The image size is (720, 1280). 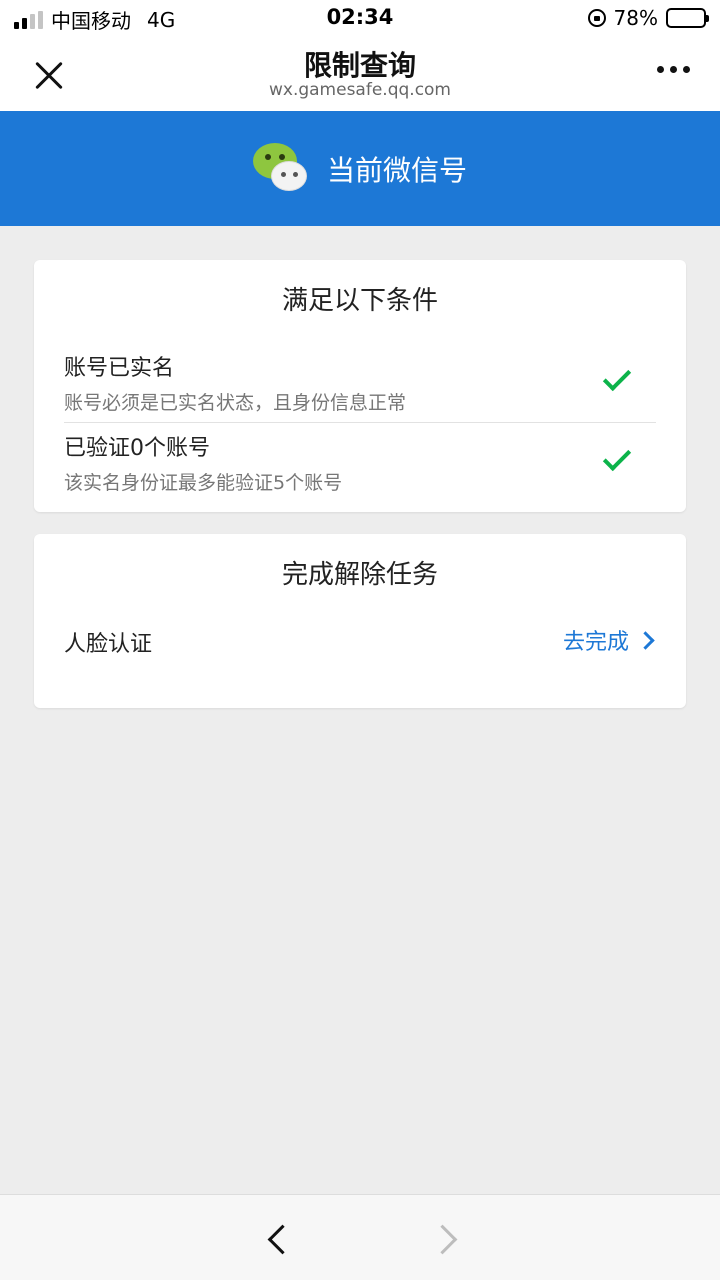 I want to click on condition-desc: 账号必须是已实名状态，且身份信息正常, so click(x=235, y=403).